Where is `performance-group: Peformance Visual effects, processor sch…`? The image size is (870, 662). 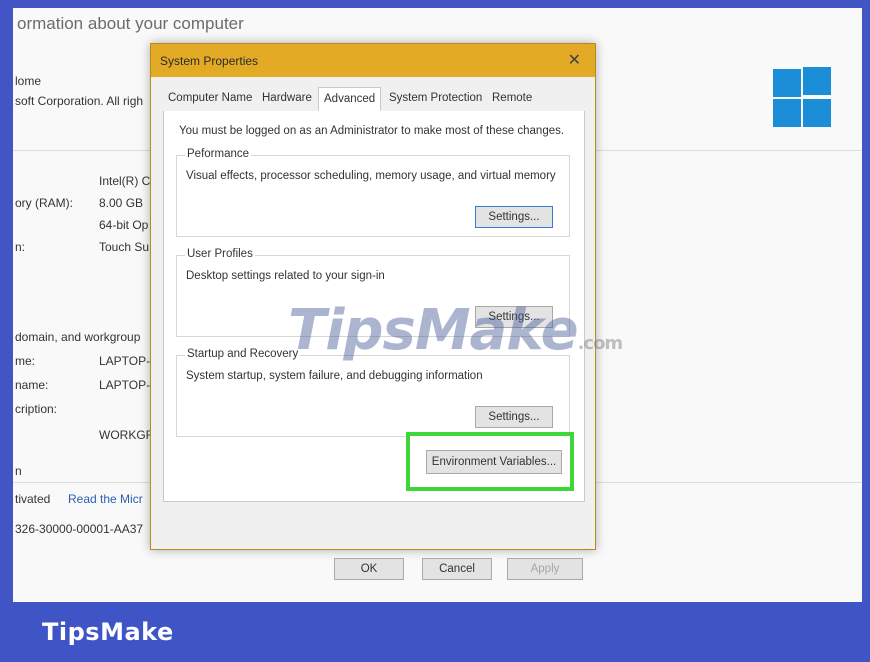 performance-group: Peformance Visual effects, processor sch… is located at coordinates (373, 192).